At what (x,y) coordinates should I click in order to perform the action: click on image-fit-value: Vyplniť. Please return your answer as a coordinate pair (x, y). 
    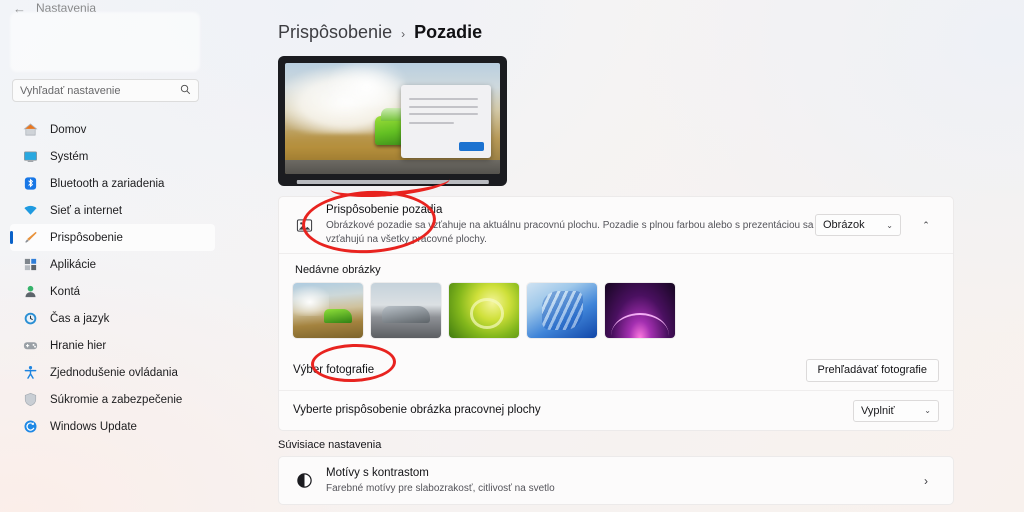
    Looking at the image, I should click on (878, 410).